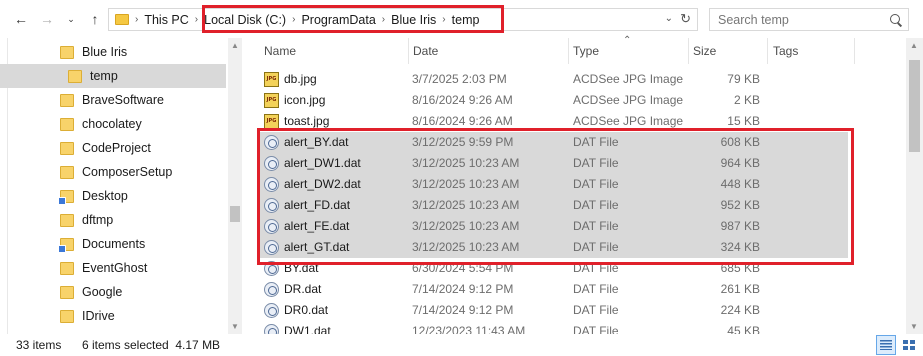  What do you see at coordinates (740, 289) in the screenshot?
I see `file-size: 261 KB` at bounding box center [740, 289].